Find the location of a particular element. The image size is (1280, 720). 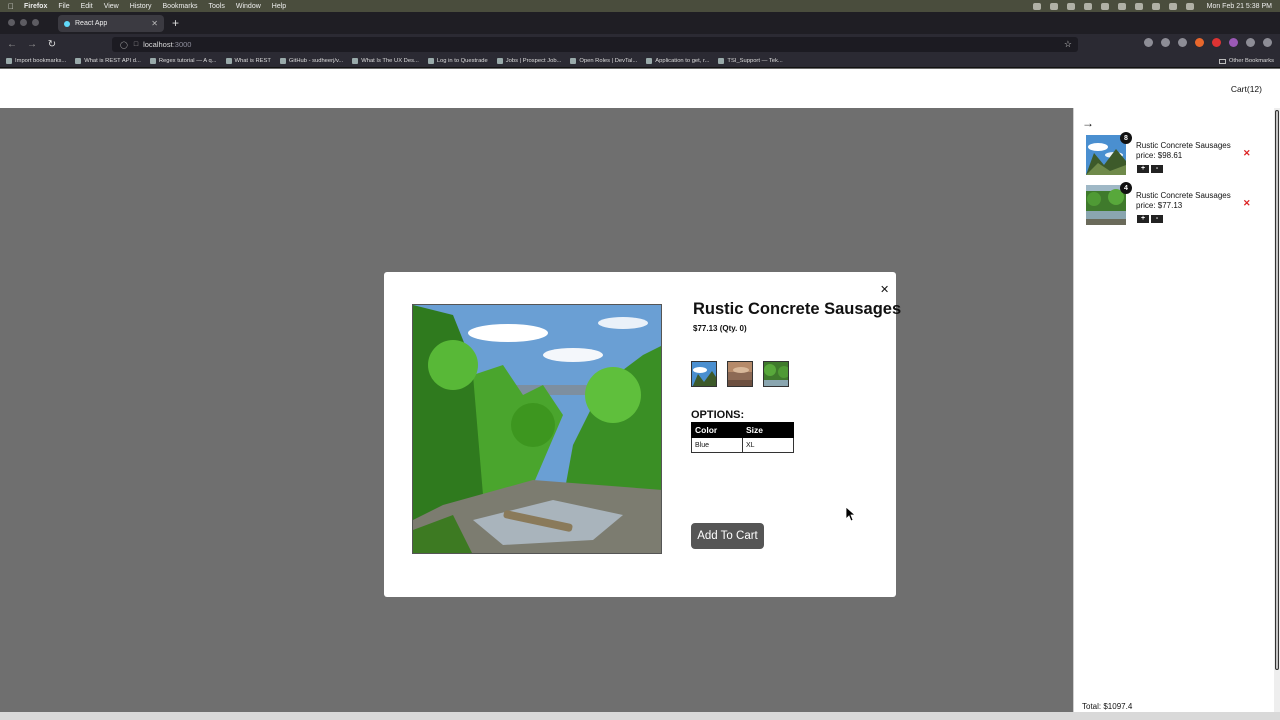

account-icon is located at coordinates (1250, 42).